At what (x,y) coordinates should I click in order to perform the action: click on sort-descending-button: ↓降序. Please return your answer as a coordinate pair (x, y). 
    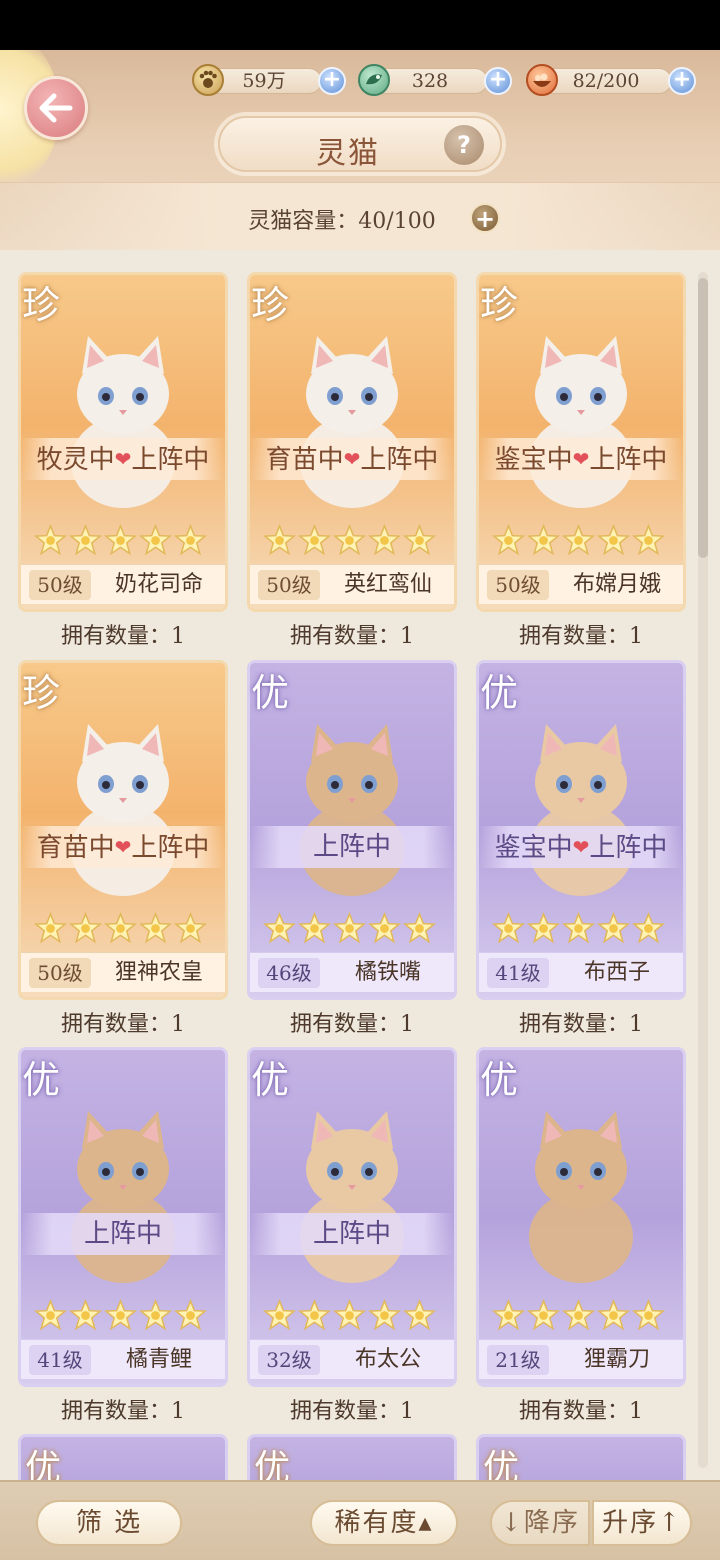
    Looking at the image, I should click on (540, 1523).